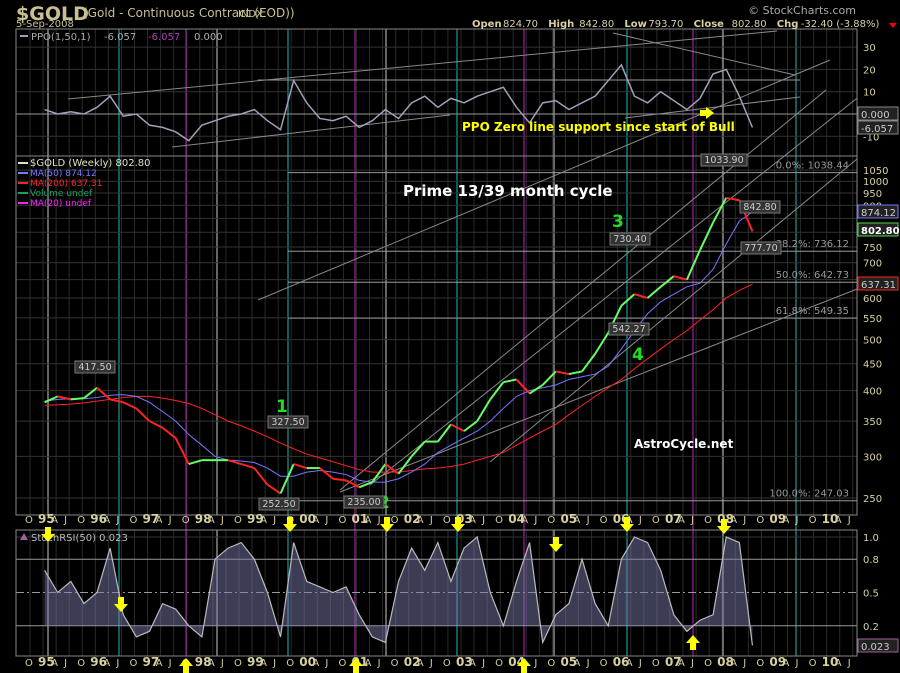 The image size is (900, 673). I want to click on close-tag: 802.80, so click(880, 231).